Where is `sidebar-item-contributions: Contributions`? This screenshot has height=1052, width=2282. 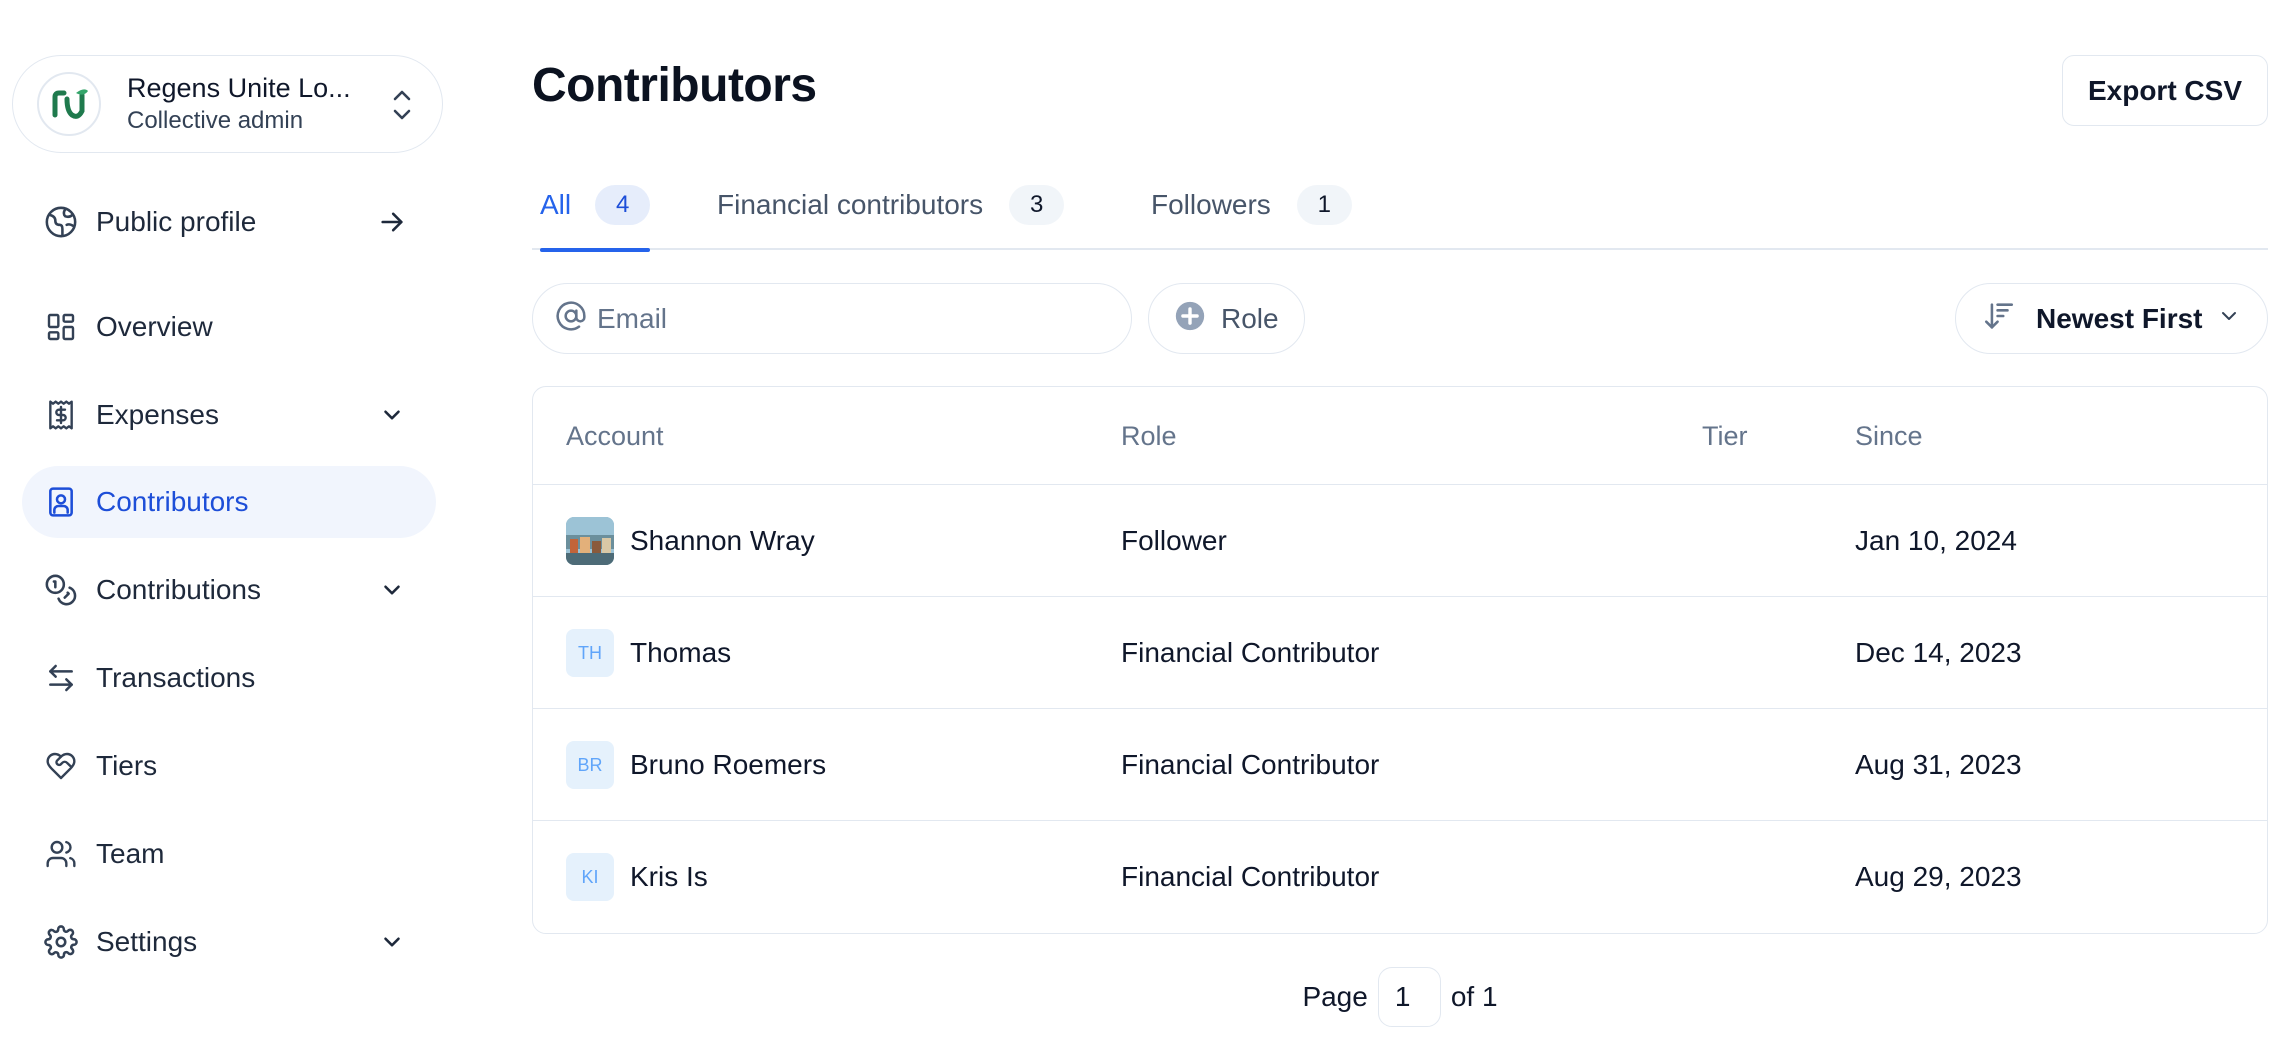
sidebar-item-contributions: Contributions is located at coordinates (229, 590).